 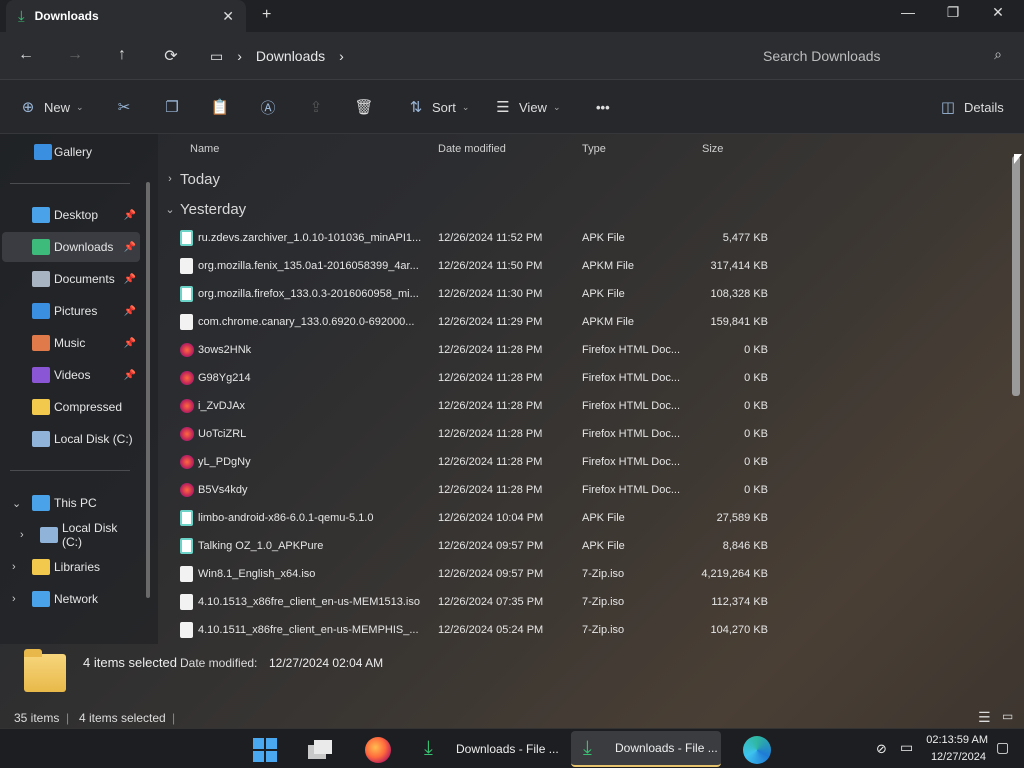 I want to click on new-button: ⊕ New ⌄, so click(x=51, y=107).